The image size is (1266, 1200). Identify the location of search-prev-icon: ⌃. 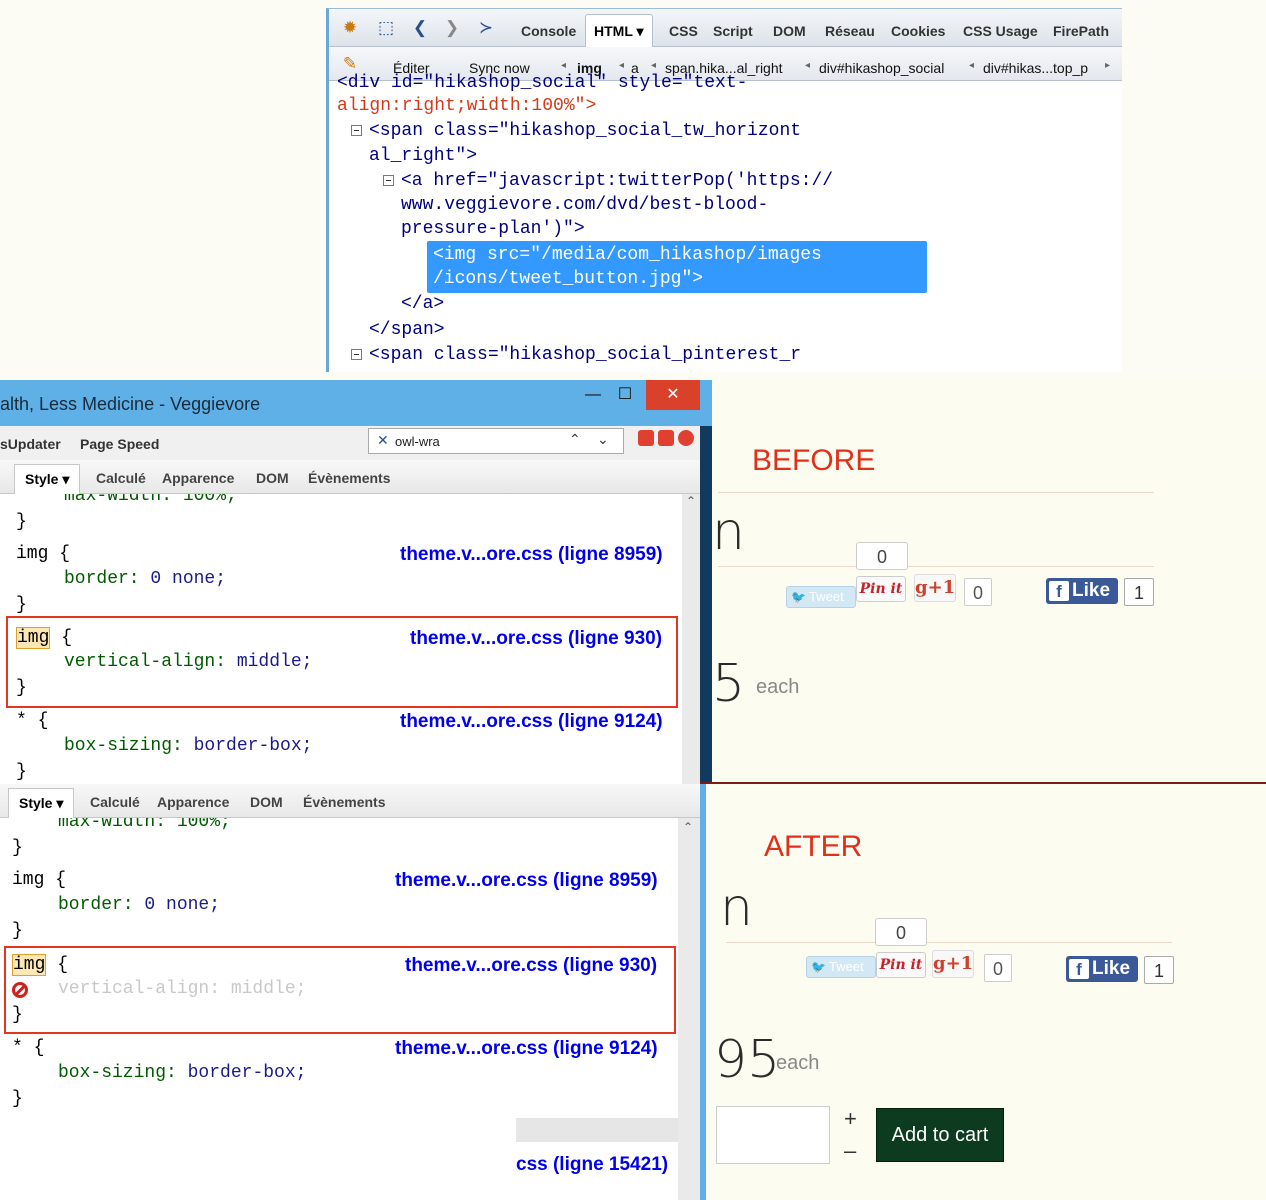
(575, 439).